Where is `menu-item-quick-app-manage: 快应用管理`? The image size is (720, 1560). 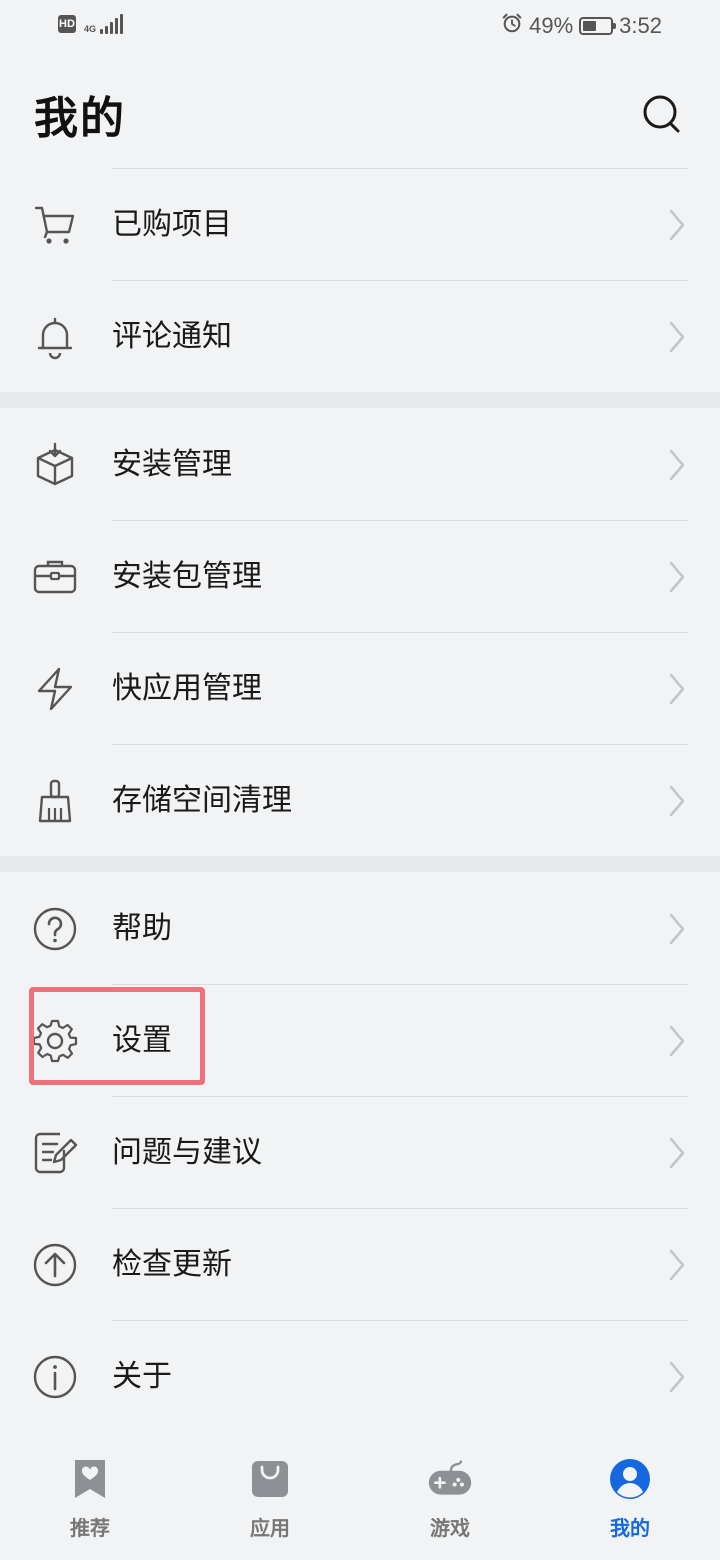
menu-item-quick-app-manage: 快应用管理 is located at coordinates (360, 688).